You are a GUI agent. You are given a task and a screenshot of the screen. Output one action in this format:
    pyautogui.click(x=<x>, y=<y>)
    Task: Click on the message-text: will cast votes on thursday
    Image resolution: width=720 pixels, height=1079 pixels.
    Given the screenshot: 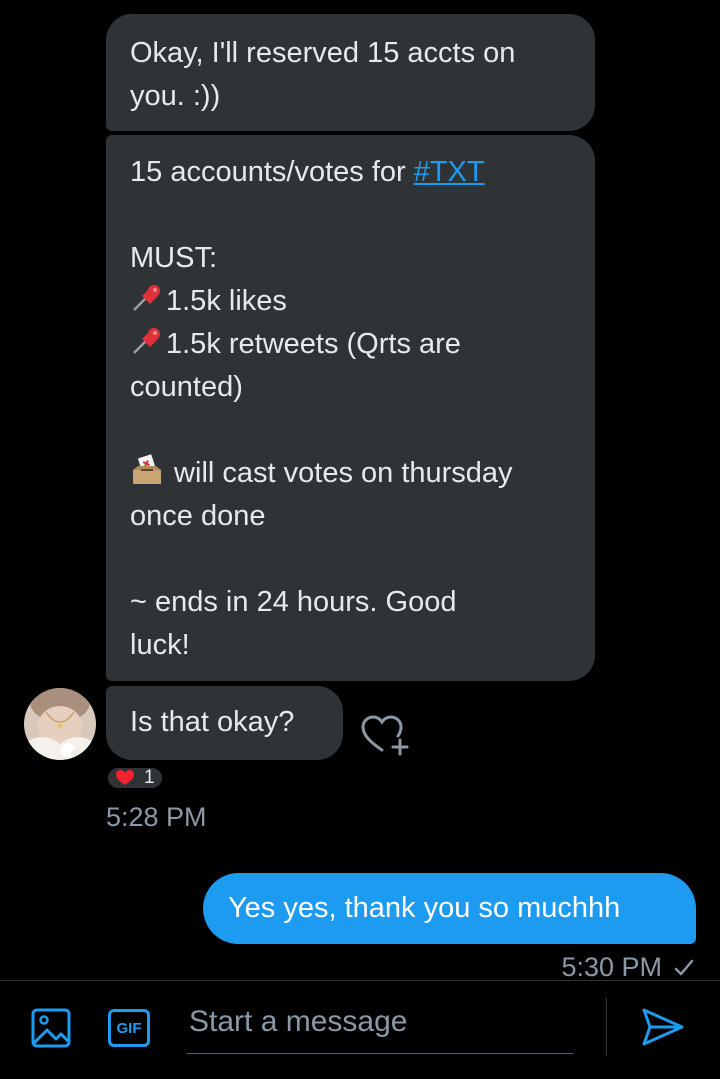 What is the action you would take?
    pyautogui.click(x=339, y=473)
    